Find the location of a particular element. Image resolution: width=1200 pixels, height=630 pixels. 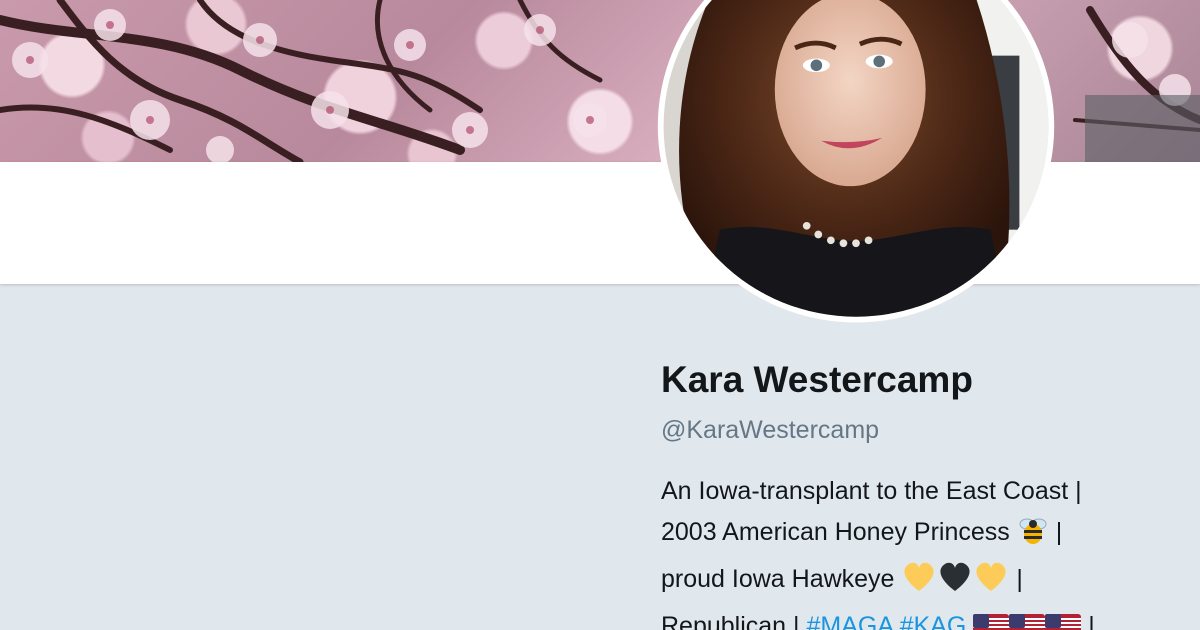

bee-icon is located at coordinates (1033, 537).